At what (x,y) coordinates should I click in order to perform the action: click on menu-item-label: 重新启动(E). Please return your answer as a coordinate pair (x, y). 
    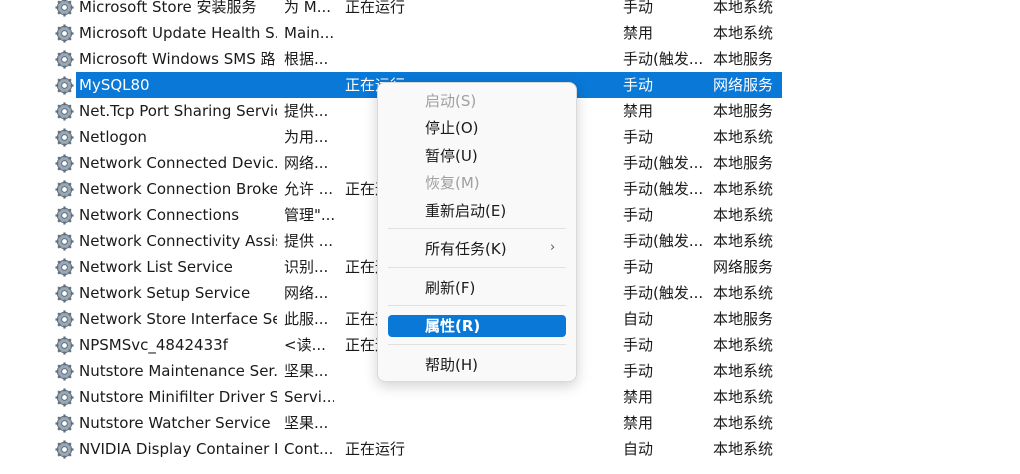
    Looking at the image, I should click on (466, 211).